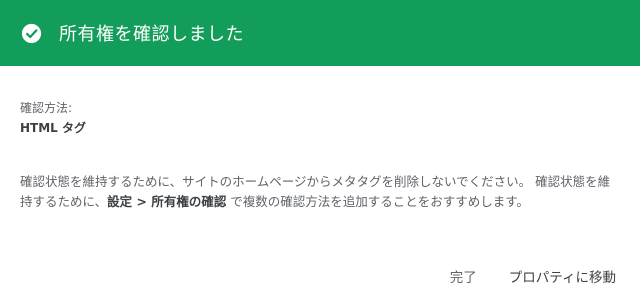  What do you see at coordinates (463, 276) in the screenshot?
I see `done-button: 完了` at bounding box center [463, 276].